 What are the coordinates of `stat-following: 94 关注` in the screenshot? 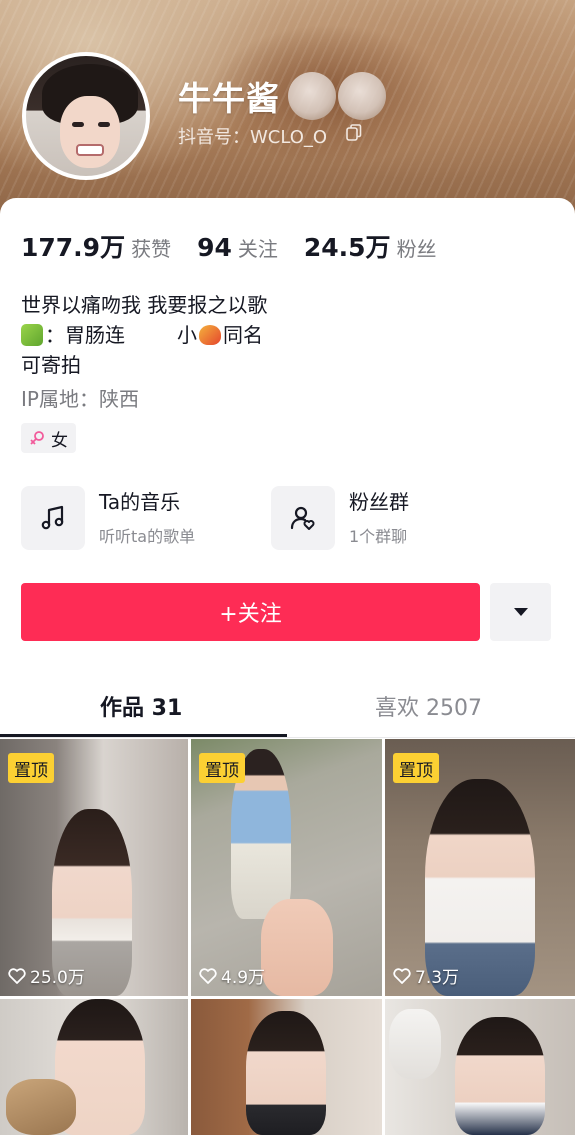 It's located at (237, 247).